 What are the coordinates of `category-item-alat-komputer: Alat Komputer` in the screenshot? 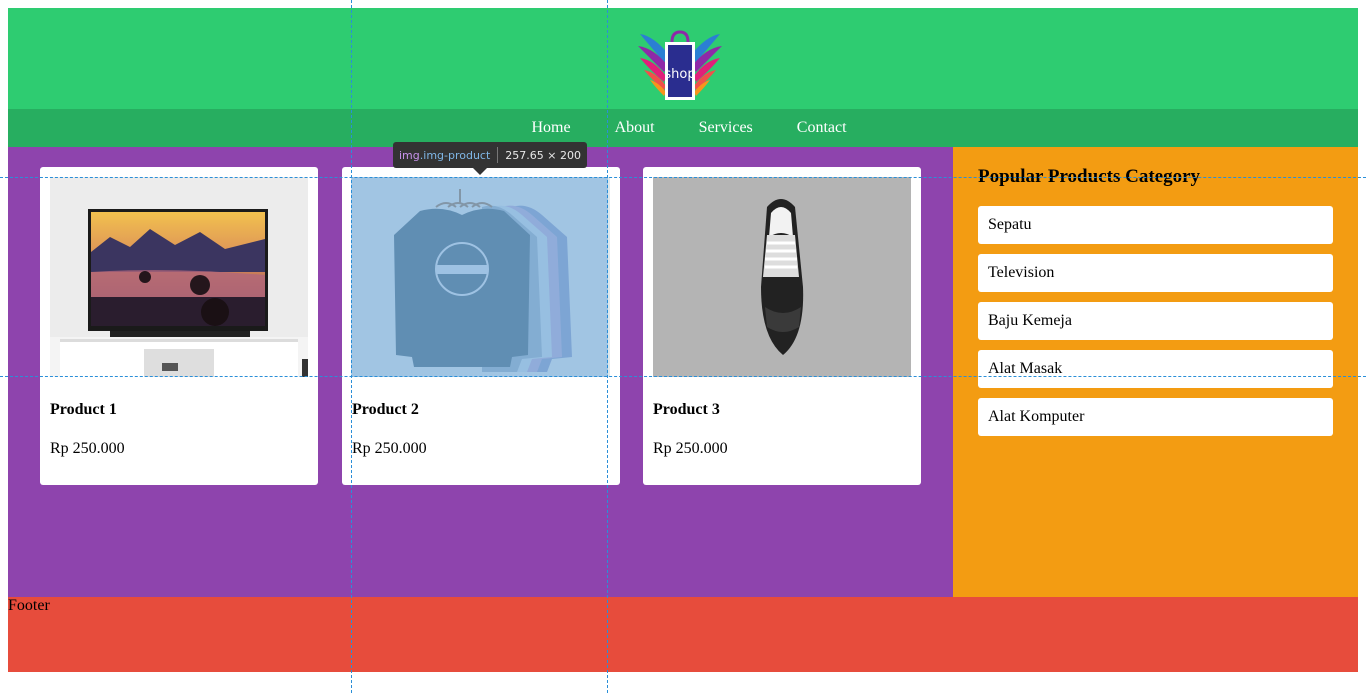 It's located at (1155, 417).